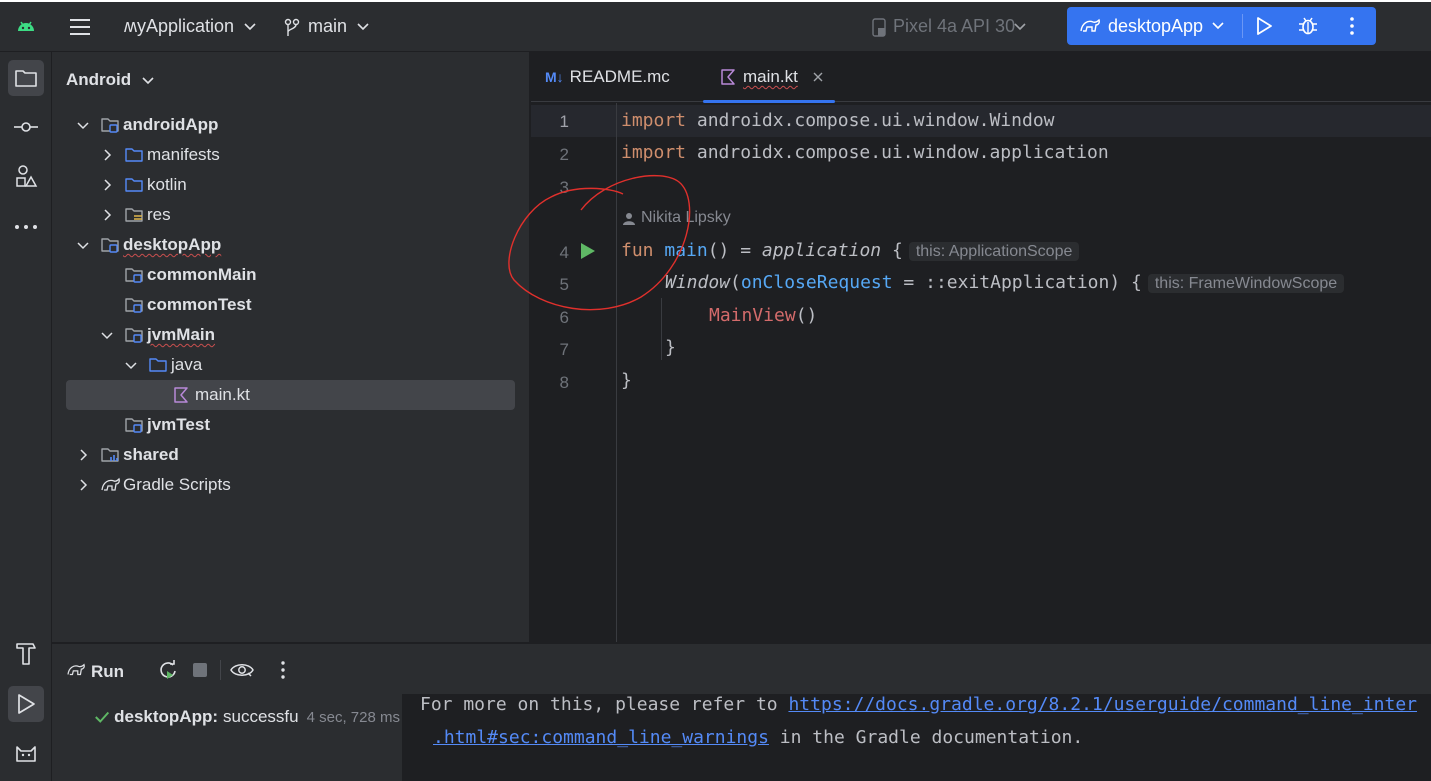  What do you see at coordinates (670, 347) in the screenshot?
I see `code-line-7: }` at bounding box center [670, 347].